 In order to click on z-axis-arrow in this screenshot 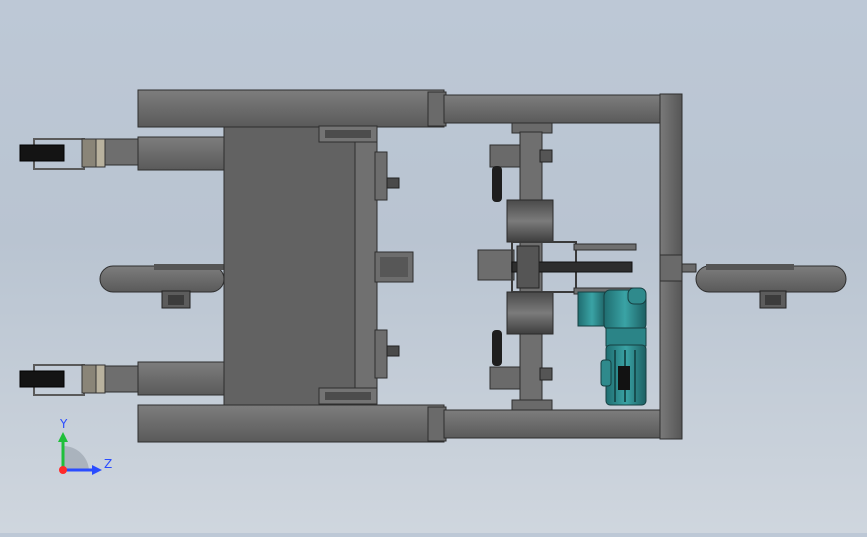, I will do `click(97, 470)`.